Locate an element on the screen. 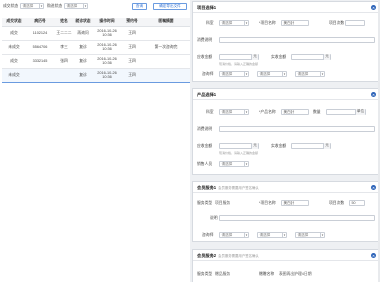  col-header: 医嘱摘要 is located at coordinates (166, 22).